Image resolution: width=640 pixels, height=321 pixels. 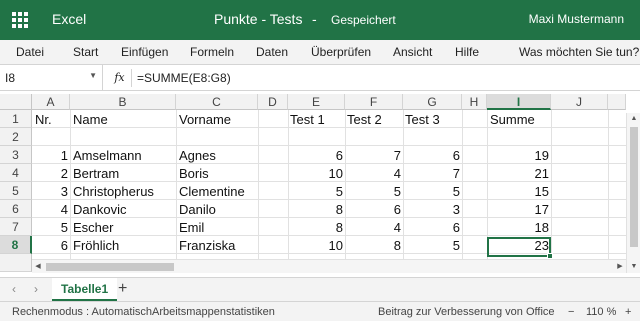 I want to click on cell-nr: 6, so click(x=50, y=246).